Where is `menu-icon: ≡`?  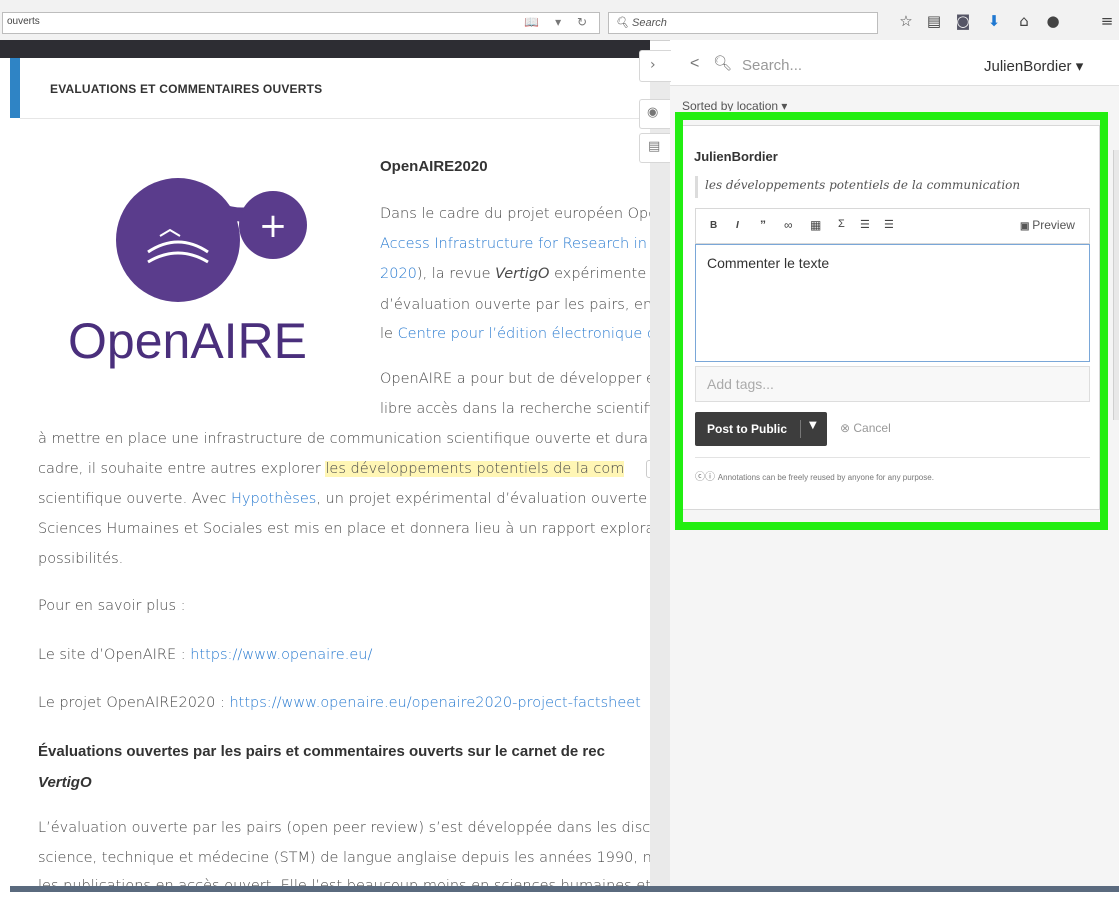
menu-icon: ≡ is located at coordinates (1106, 22).